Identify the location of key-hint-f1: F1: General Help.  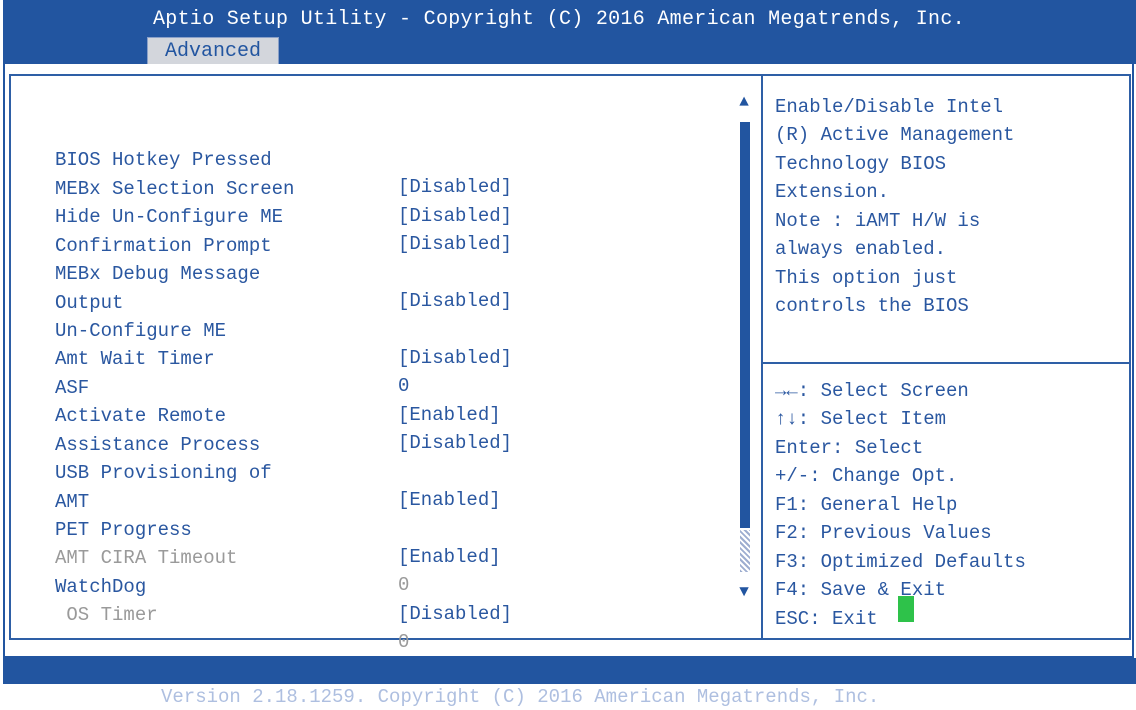
(866, 505).